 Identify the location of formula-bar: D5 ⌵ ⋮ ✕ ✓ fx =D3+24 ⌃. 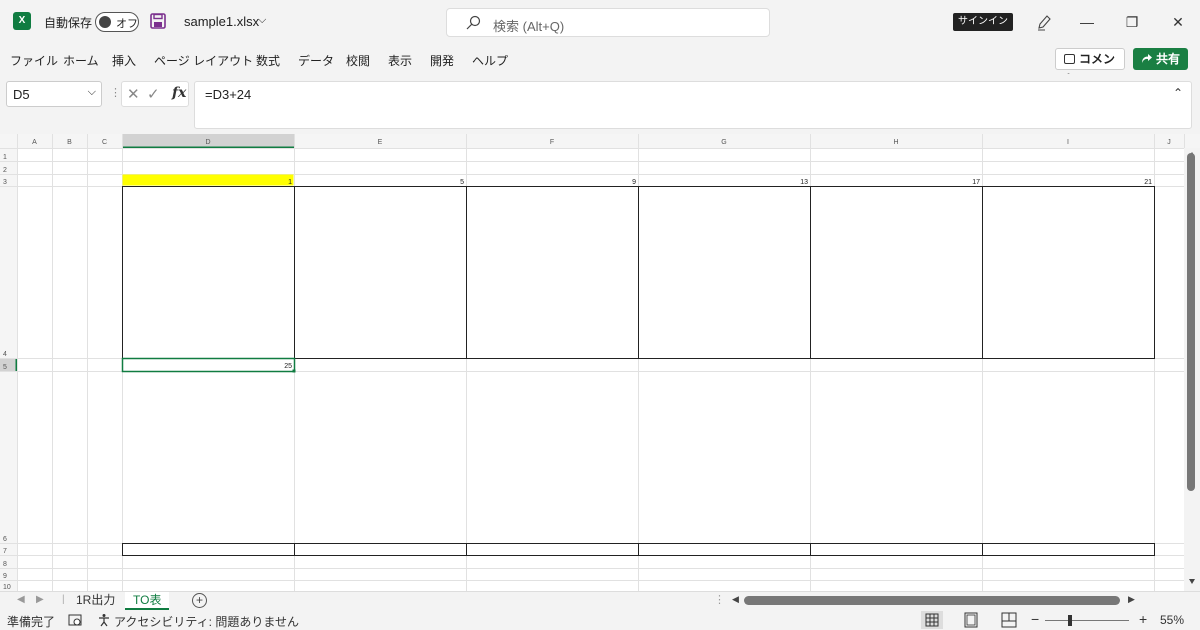
(600, 104).